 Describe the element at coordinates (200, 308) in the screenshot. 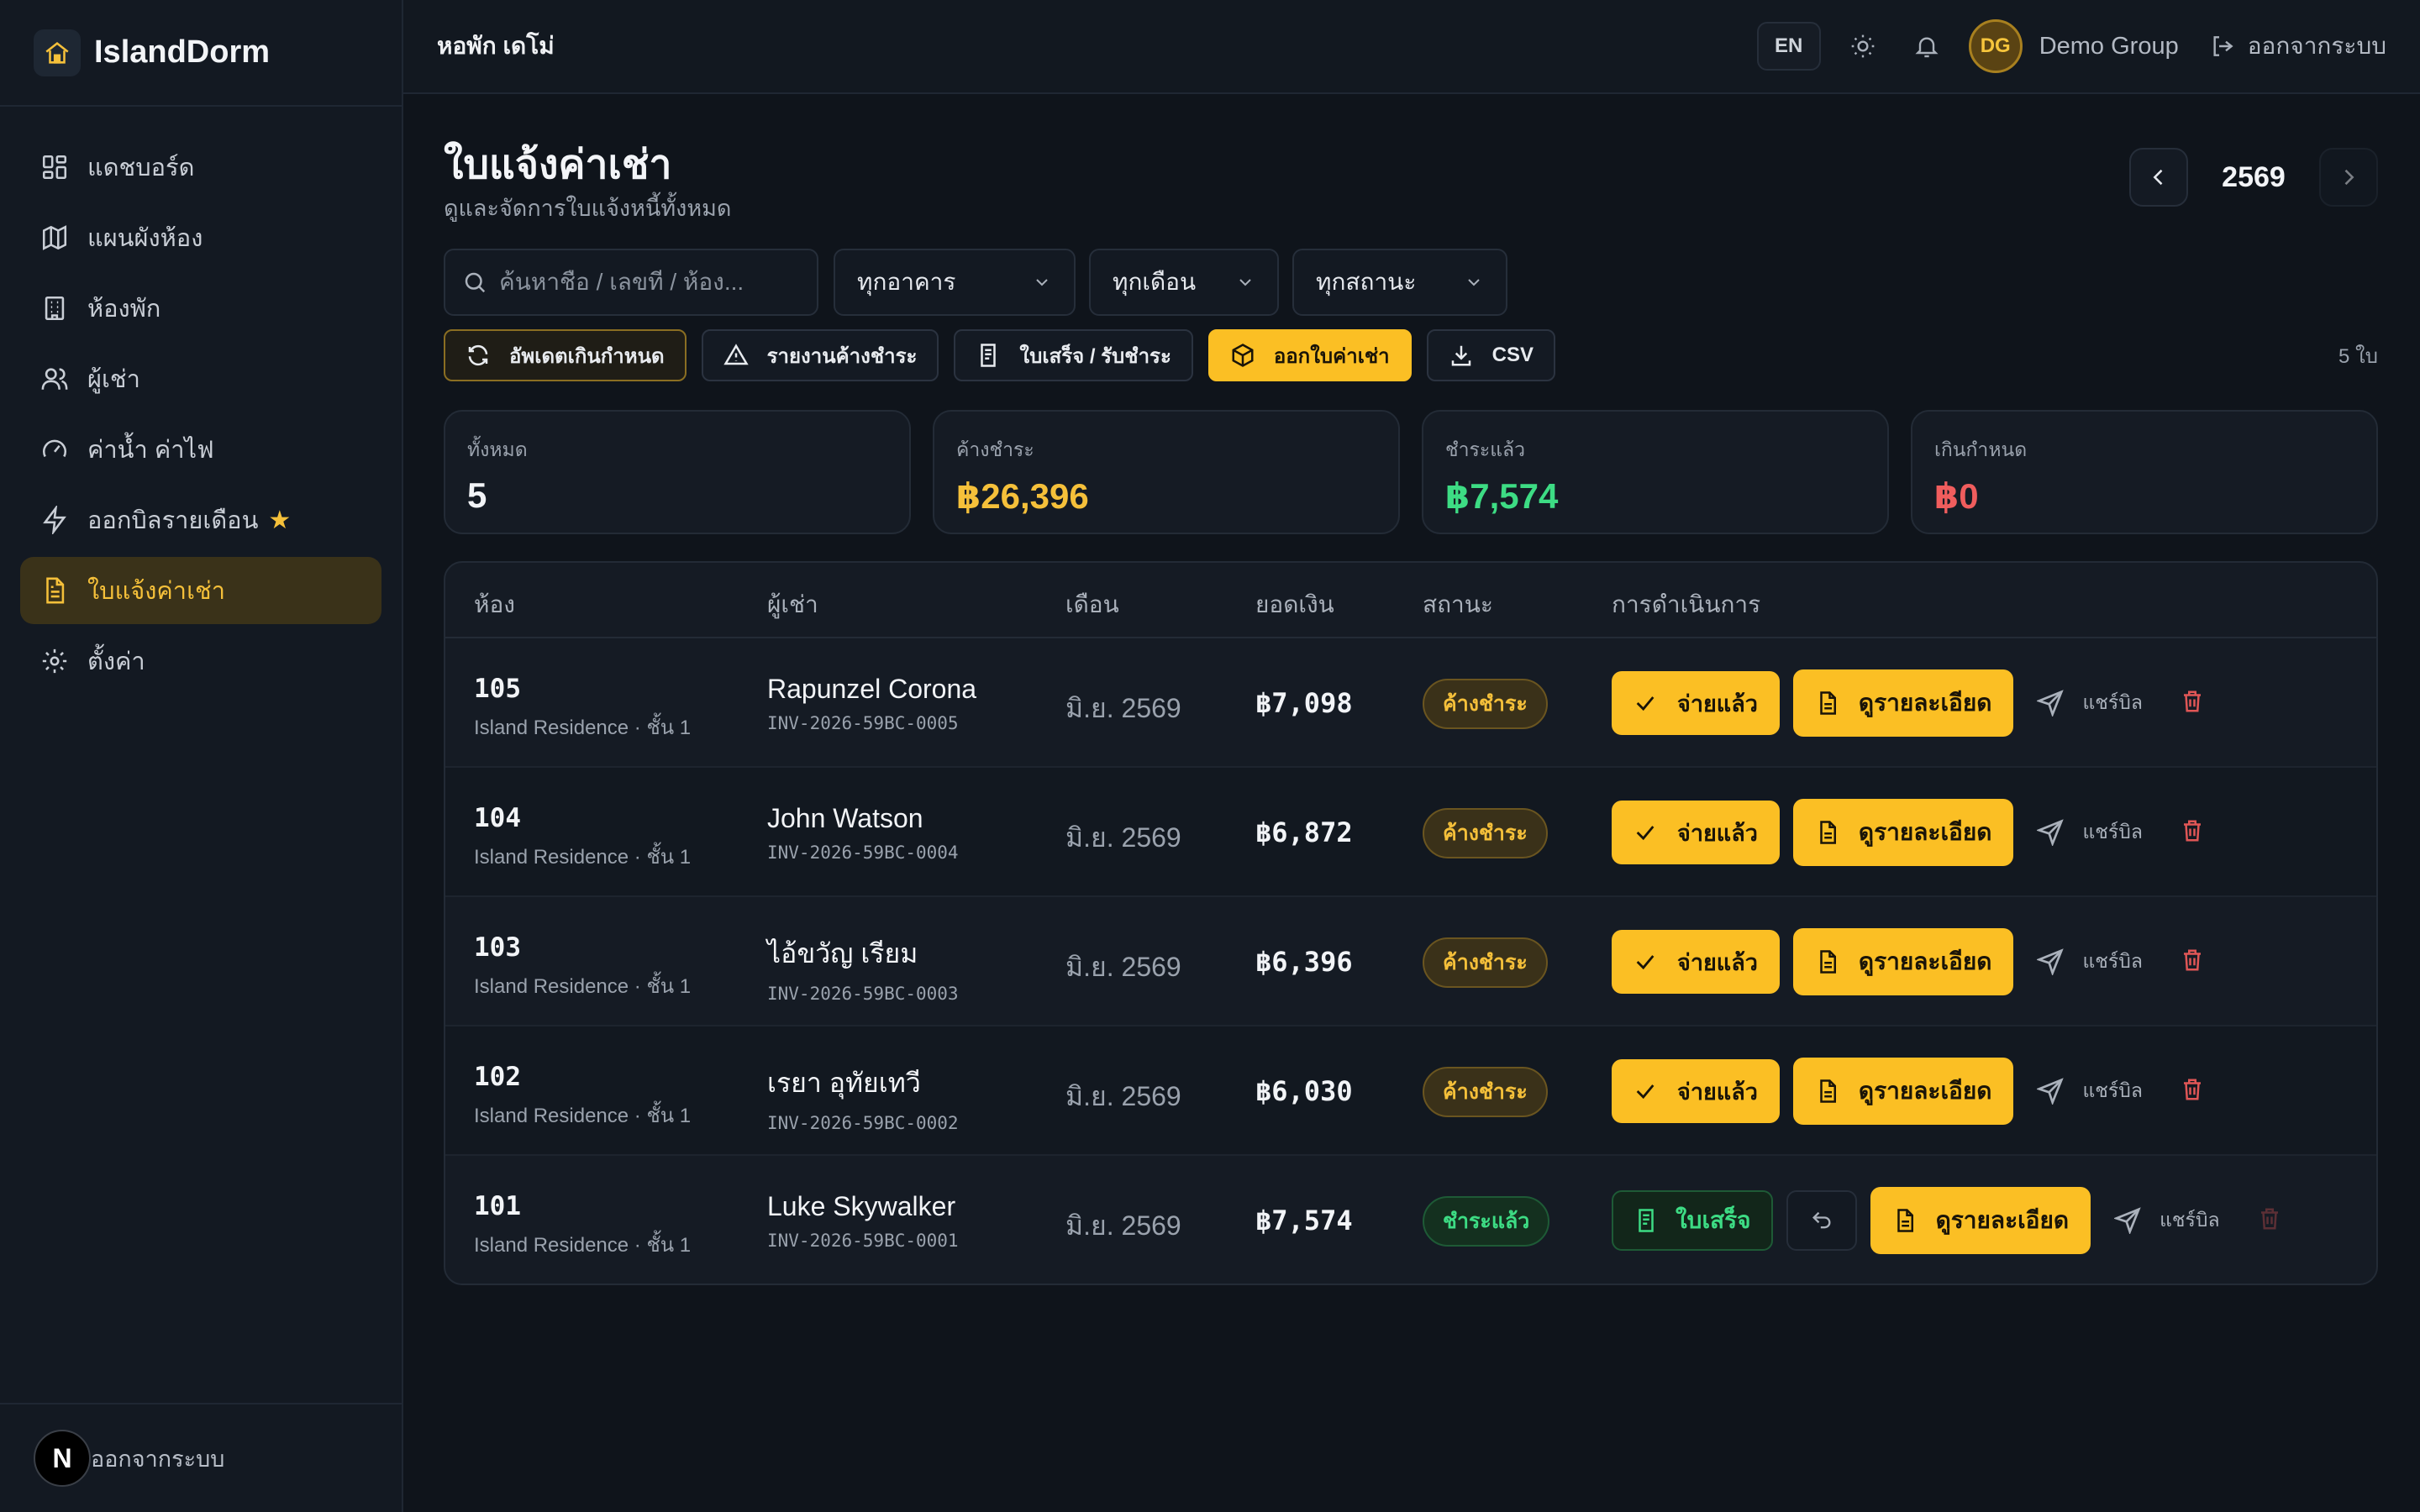

I see `sidebar-item-rooms: ห้องพัก` at that location.